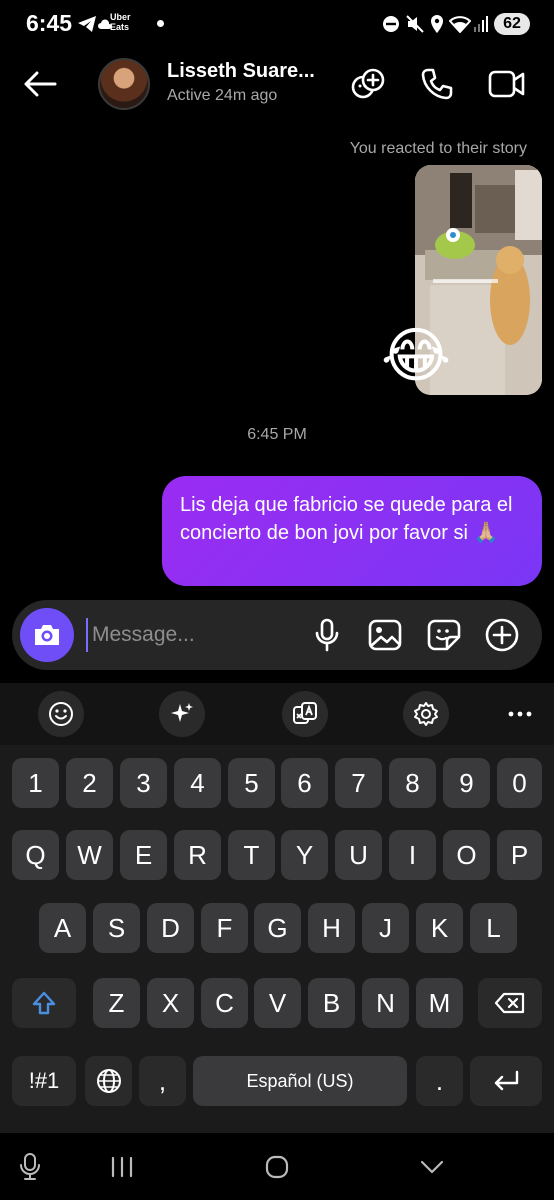 Image resolution: width=554 pixels, height=1200 pixels. Describe the element at coordinates (412, 855) in the screenshot. I see `key-i: I` at that location.